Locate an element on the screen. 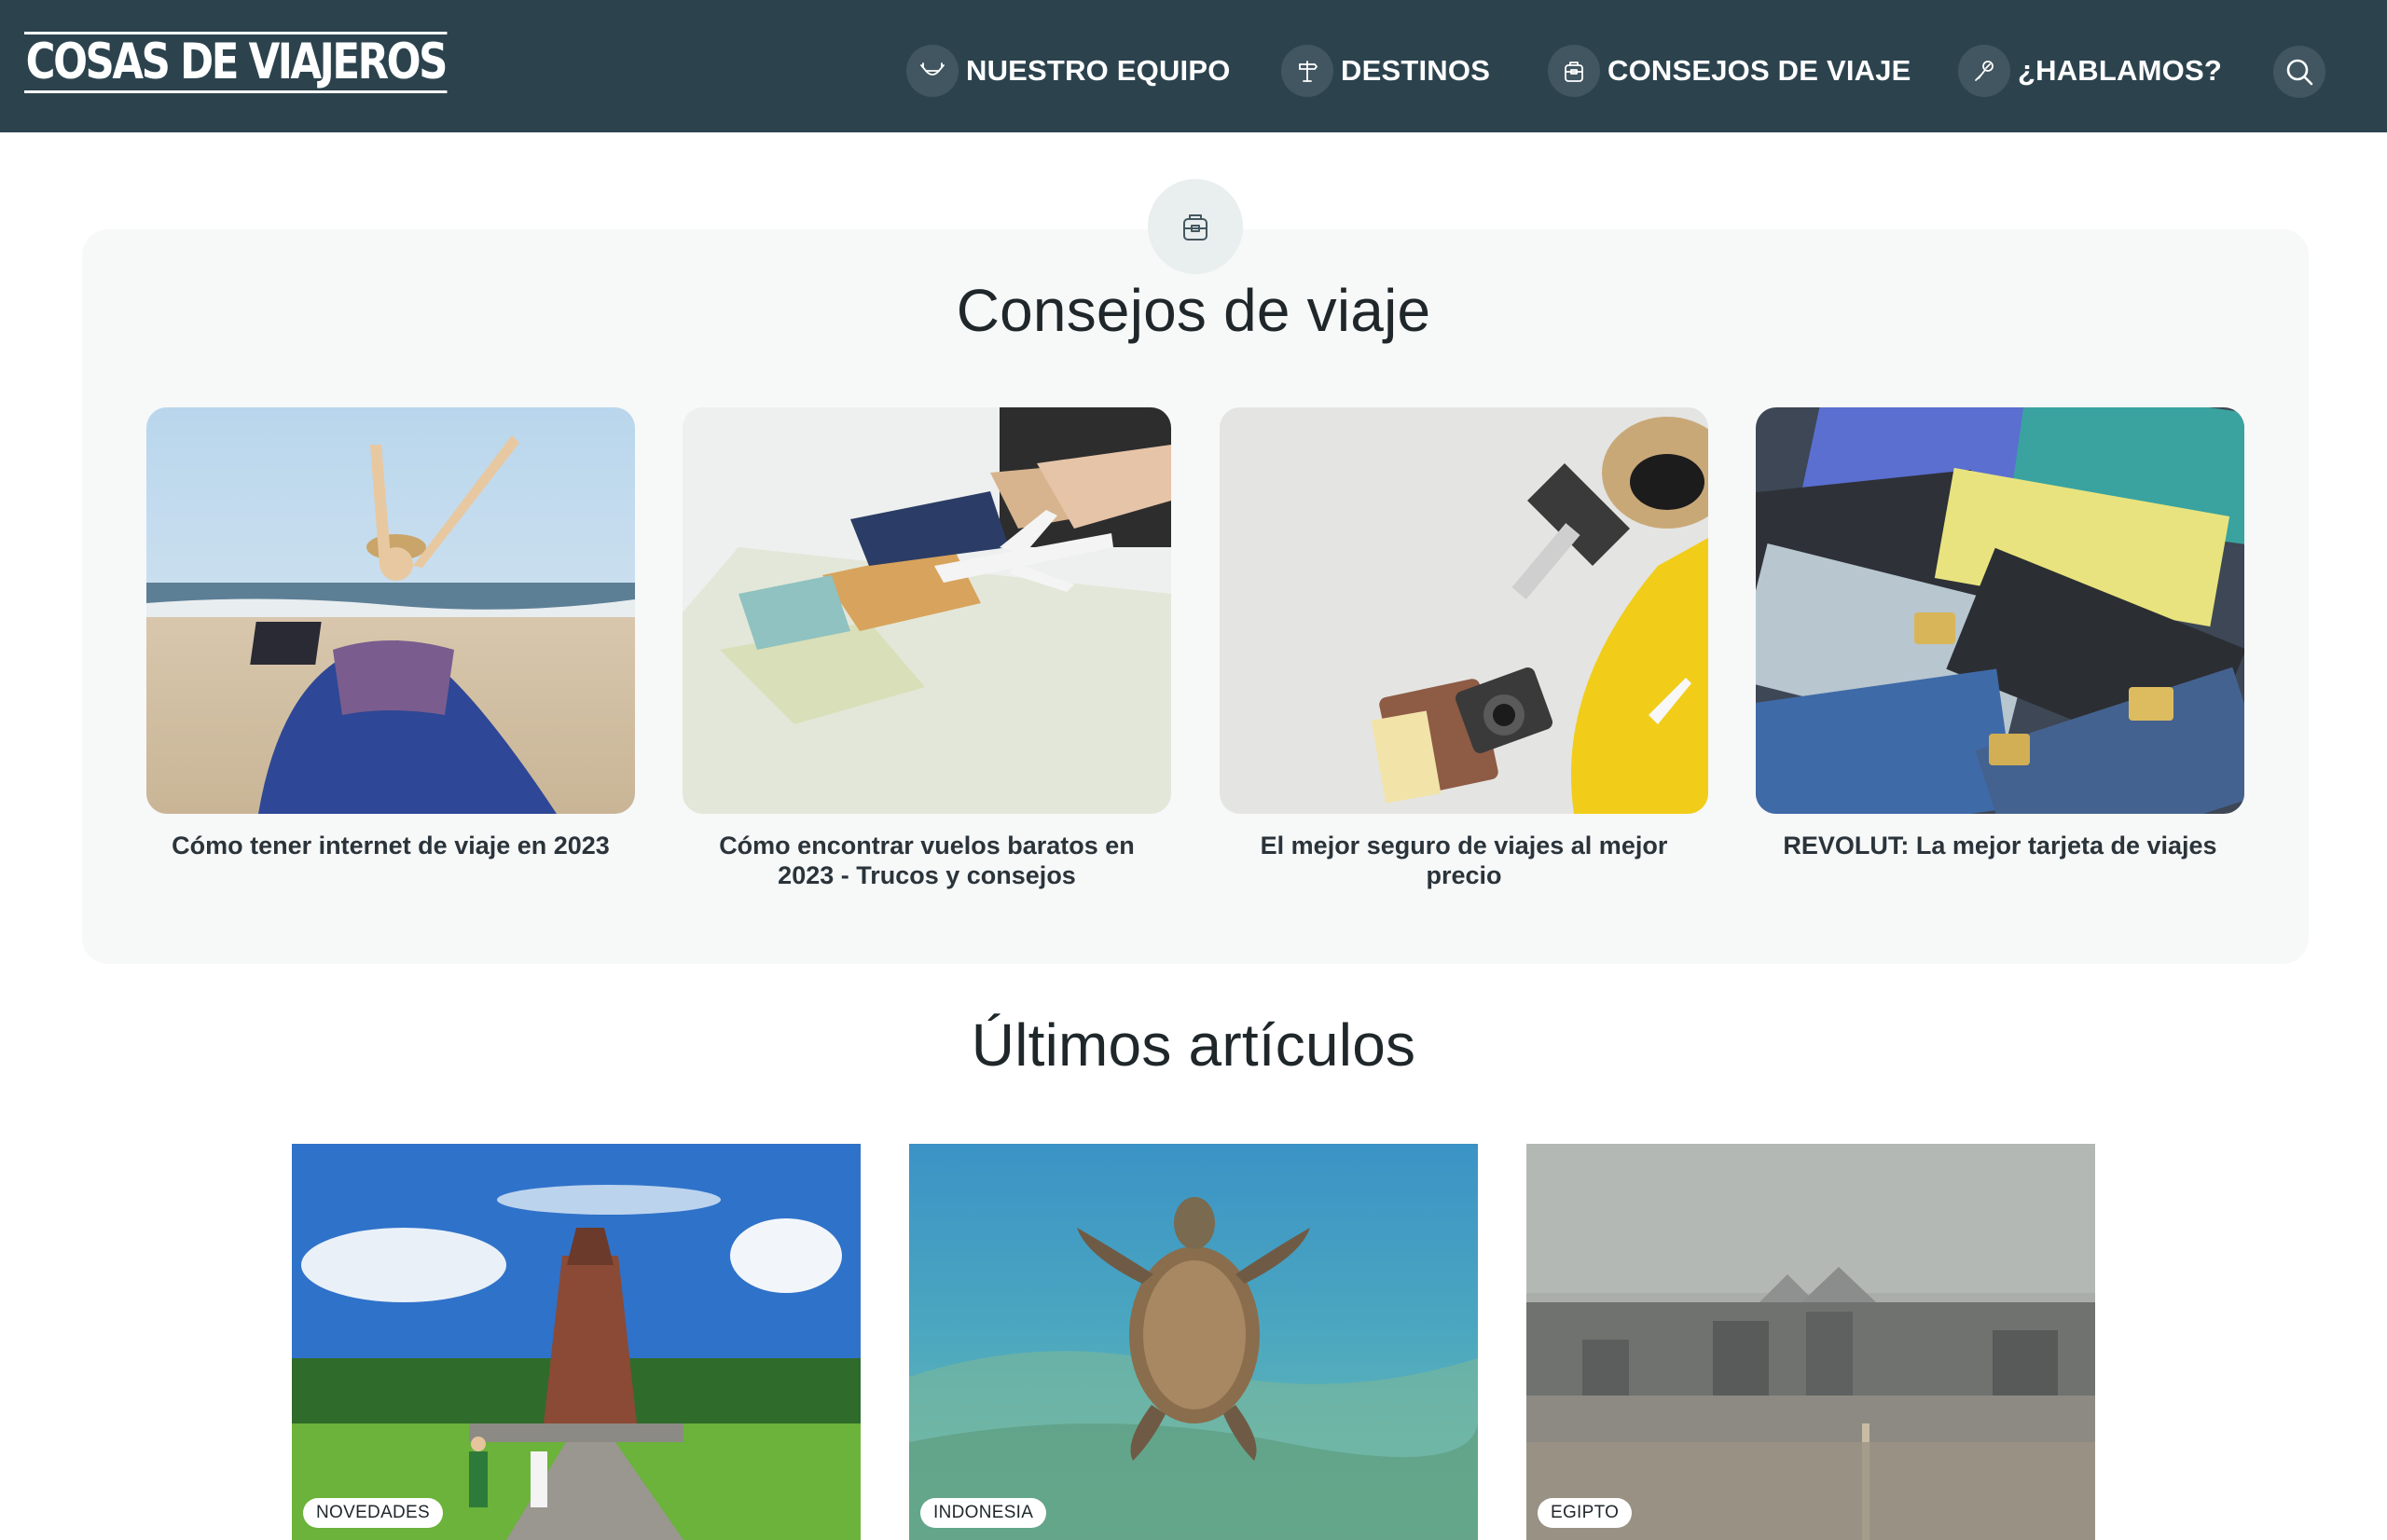 The height and width of the screenshot is (1540, 2387). article-card: EGIPTO is located at coordinates (1810, 1342).